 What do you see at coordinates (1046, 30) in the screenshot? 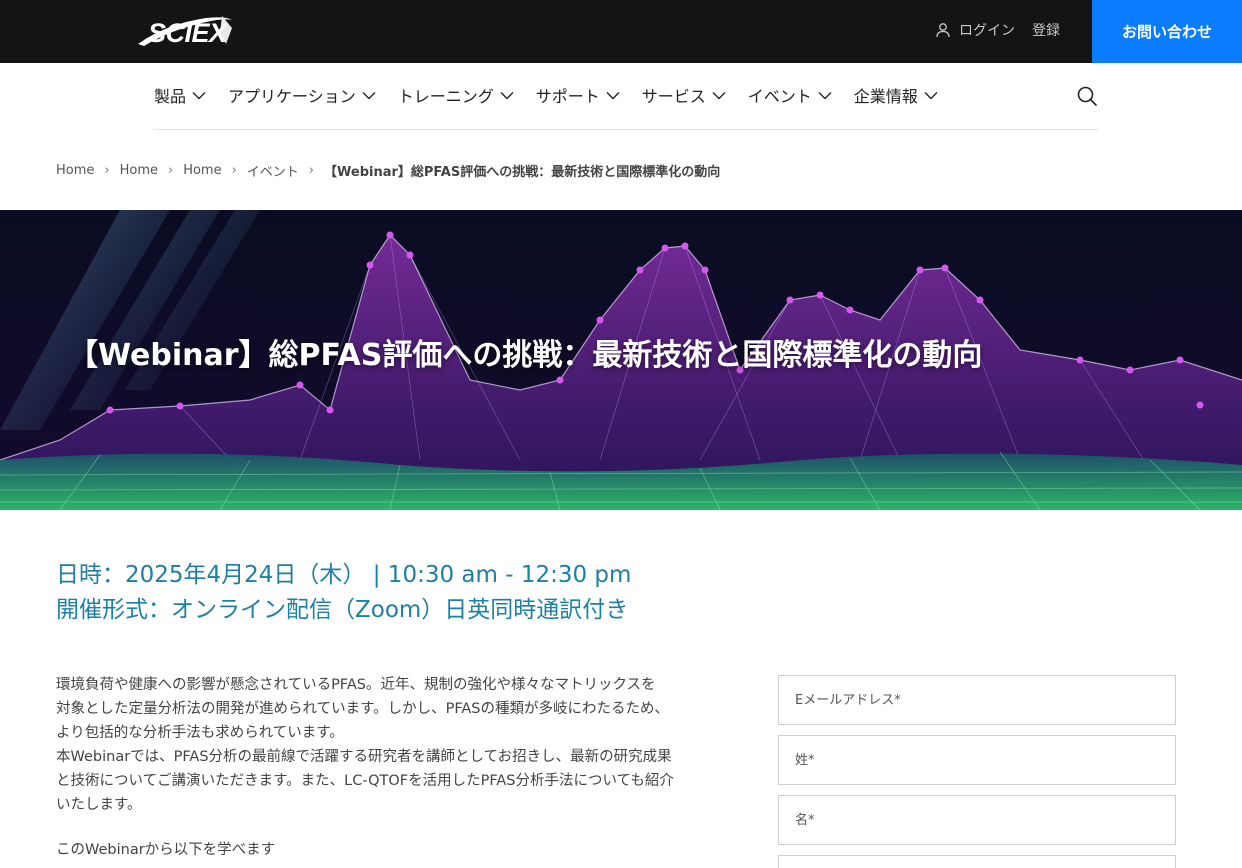
I see `register-link: 登録` at bounding box center [1046, 30].